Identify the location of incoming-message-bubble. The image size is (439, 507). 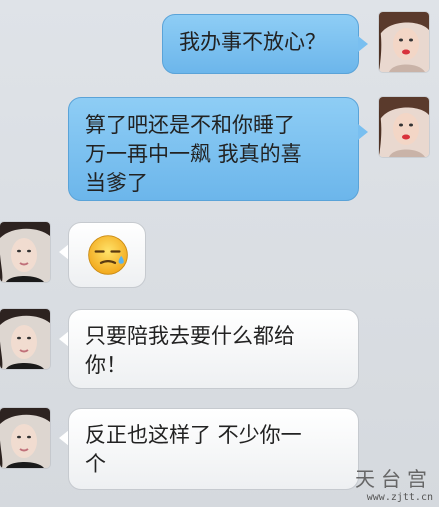
(107, 255).